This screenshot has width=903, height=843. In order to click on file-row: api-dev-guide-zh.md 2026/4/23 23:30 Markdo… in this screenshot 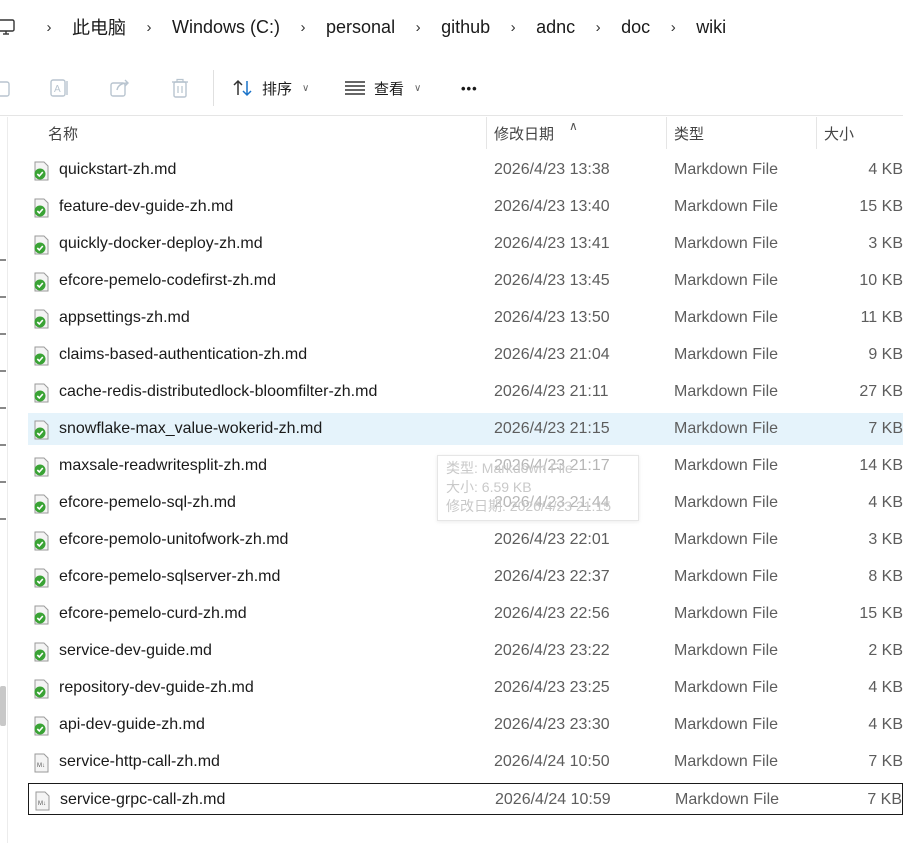, I will do `click(465, 725)`.